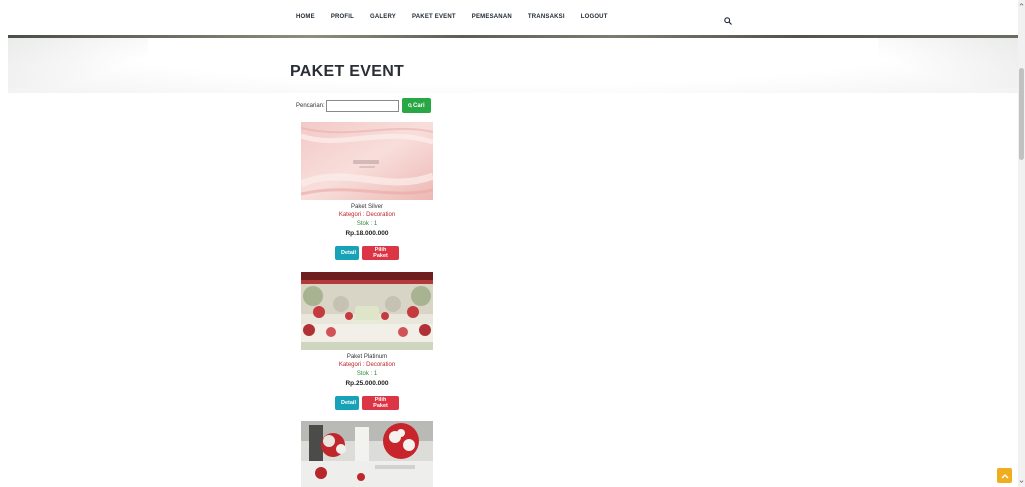 The image size is (1025, 487). What do you see at coordinates (948, 63) in the screenshot?
I see `header-shadow-right` at bounding box center [948, 63].